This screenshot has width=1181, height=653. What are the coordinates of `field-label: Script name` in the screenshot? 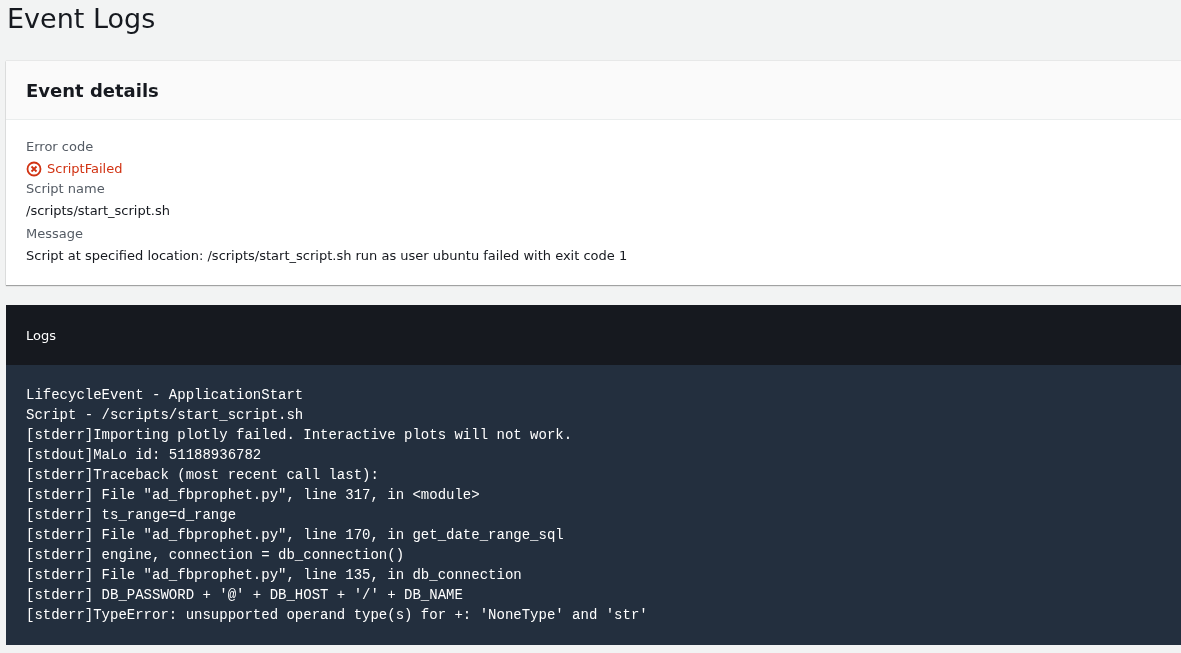 It's located at (66, 189).